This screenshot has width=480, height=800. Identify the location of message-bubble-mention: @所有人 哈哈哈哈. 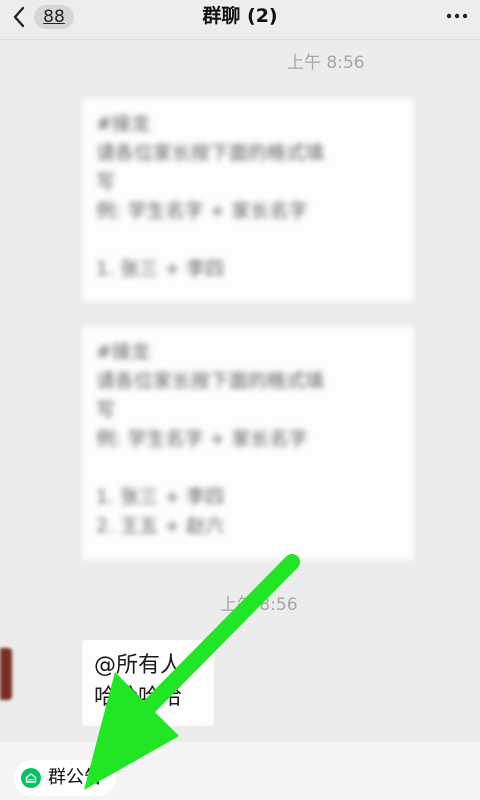
(148, 683).